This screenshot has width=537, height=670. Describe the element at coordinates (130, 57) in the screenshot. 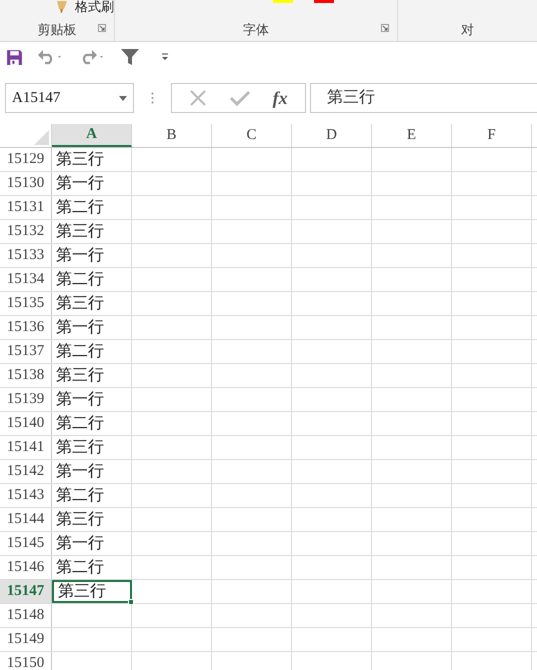

I see `filter-icon` at that location.